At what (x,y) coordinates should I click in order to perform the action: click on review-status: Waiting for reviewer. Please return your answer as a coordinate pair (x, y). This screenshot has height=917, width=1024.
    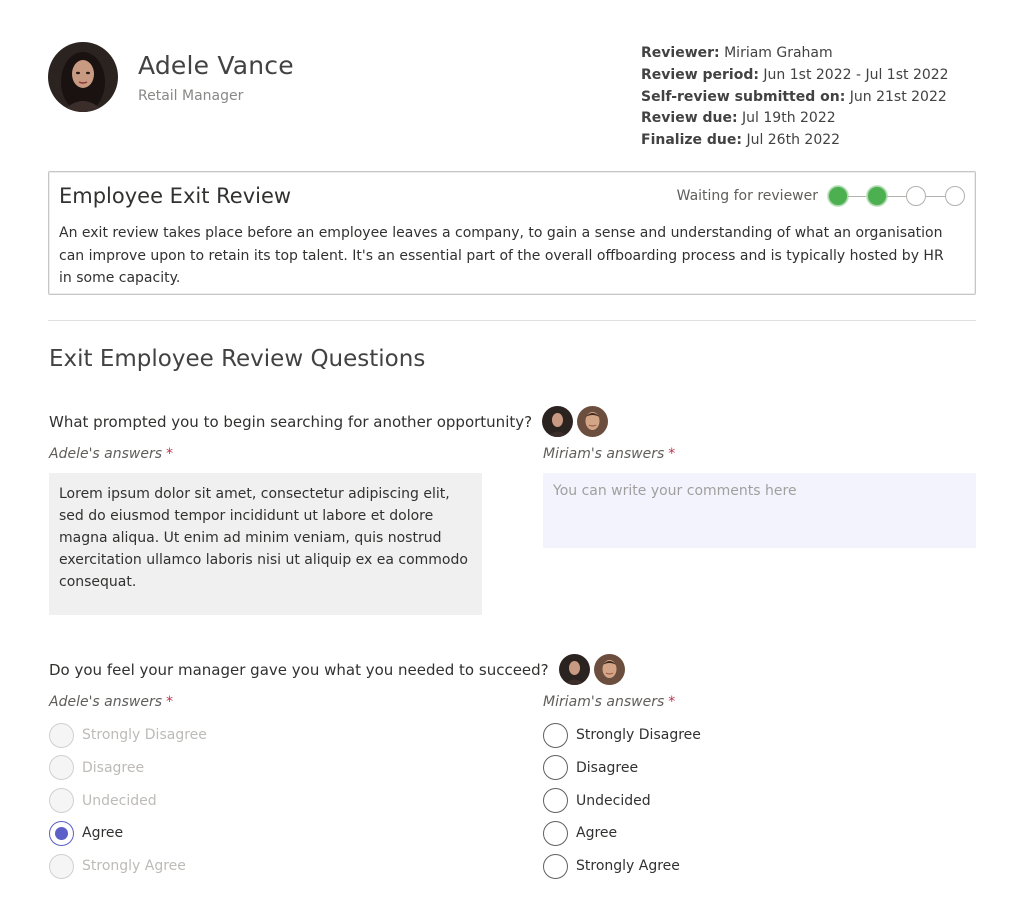
    Looking at the image, I should click on (821, 196).